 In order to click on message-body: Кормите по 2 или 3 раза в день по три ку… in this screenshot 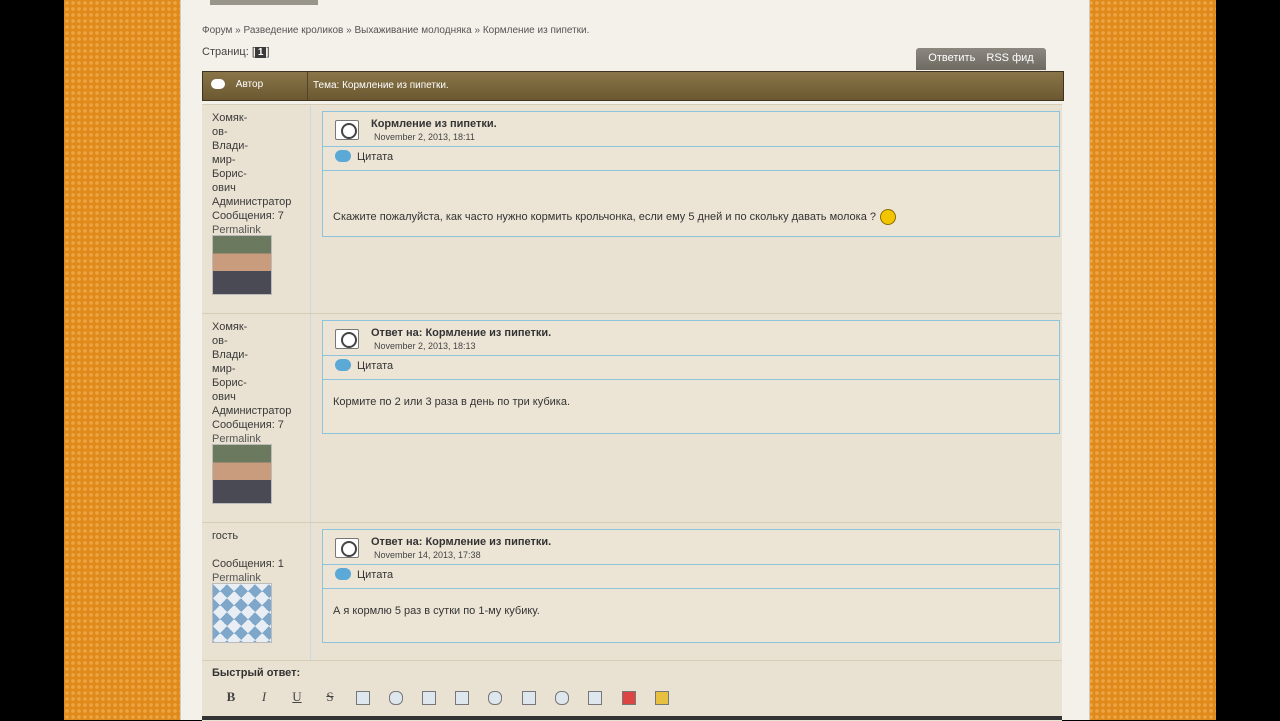, I will do `click(691, 402)`.